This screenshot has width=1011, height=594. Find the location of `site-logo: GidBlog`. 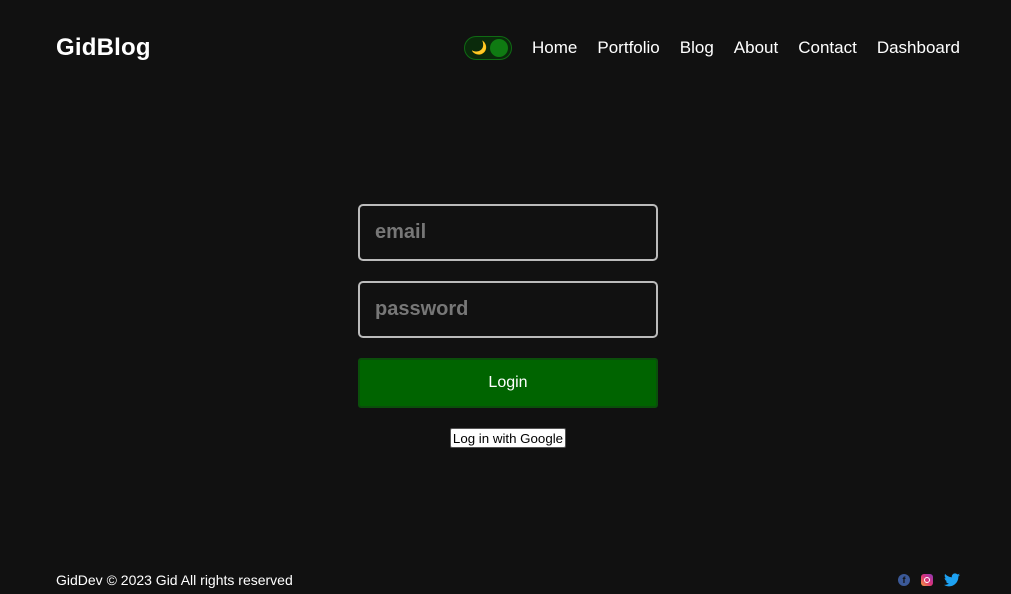

site-logo: GidBlog is located at coordinates (103, 48).